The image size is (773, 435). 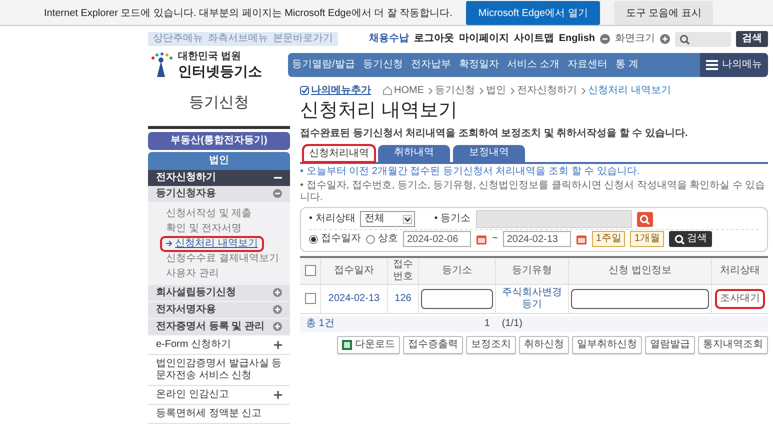 I want to click on toolbar-button: 도구 모음에 표시, so click(x=664, y=12).